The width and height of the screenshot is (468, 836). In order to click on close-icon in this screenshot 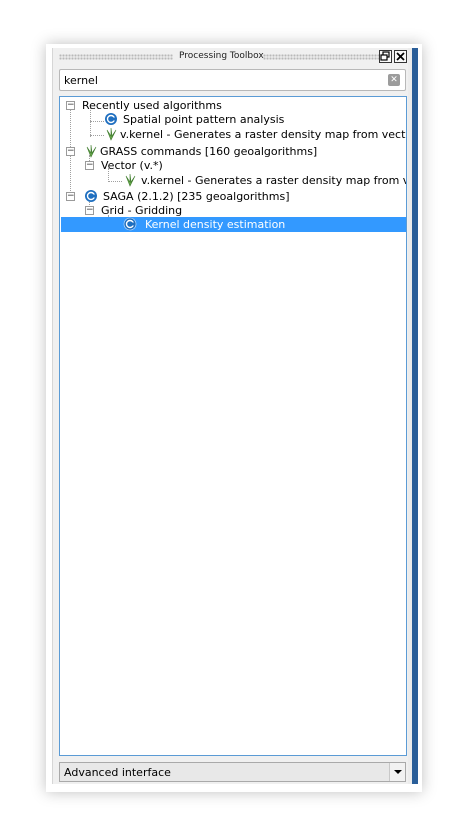, I will do `click(400, 56)`.